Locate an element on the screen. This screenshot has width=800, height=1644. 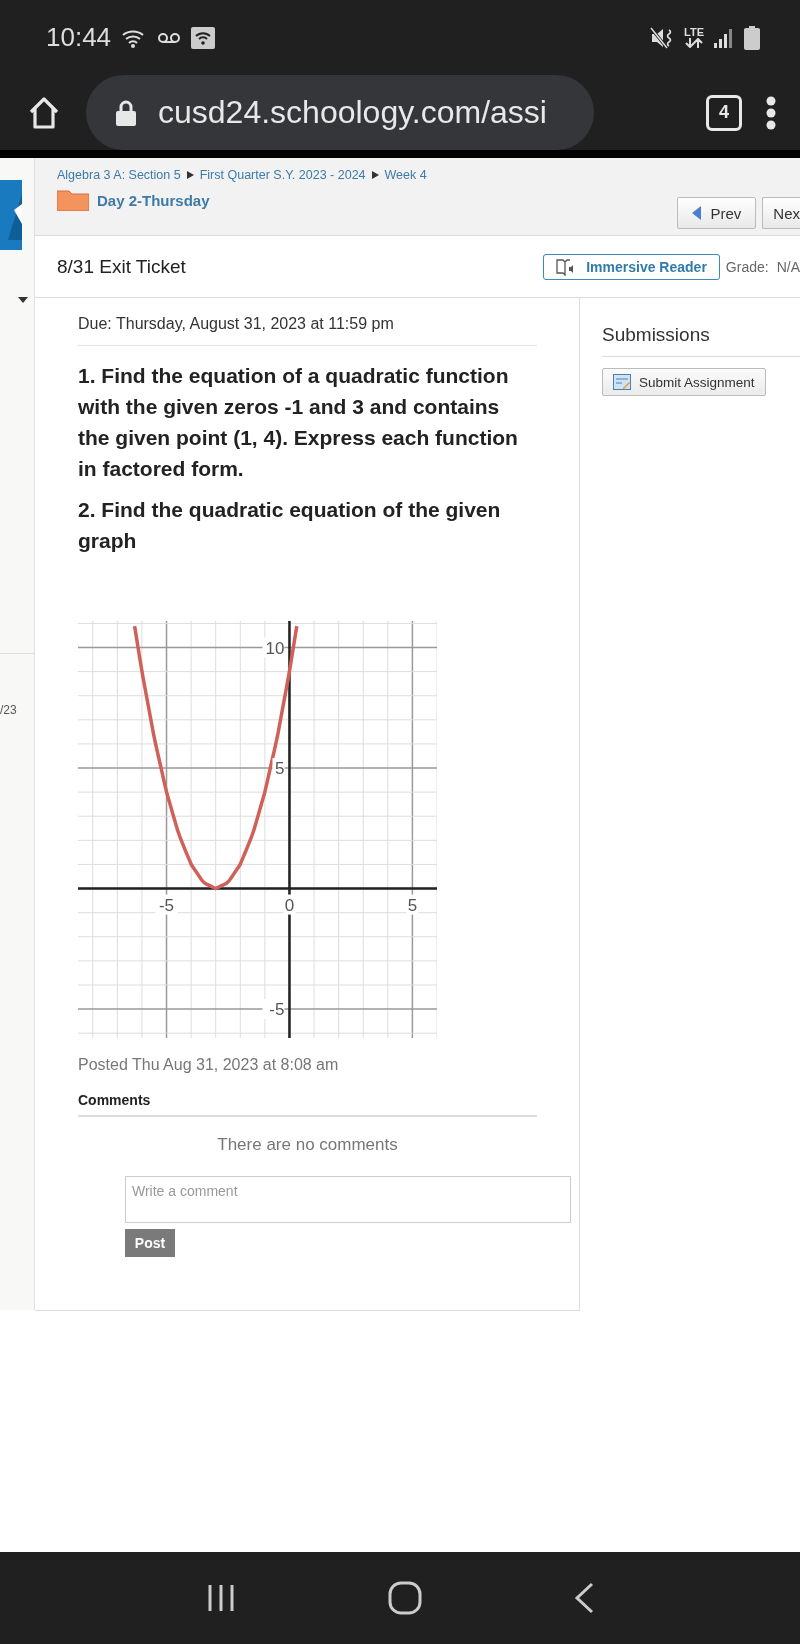
tick-label: 10 is located at coordinates (275, 648).